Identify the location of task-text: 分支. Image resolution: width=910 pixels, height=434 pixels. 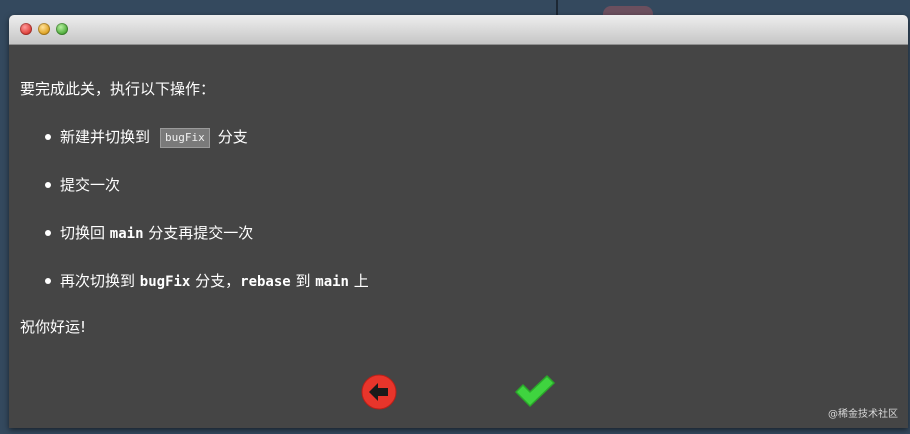
(232, 137).